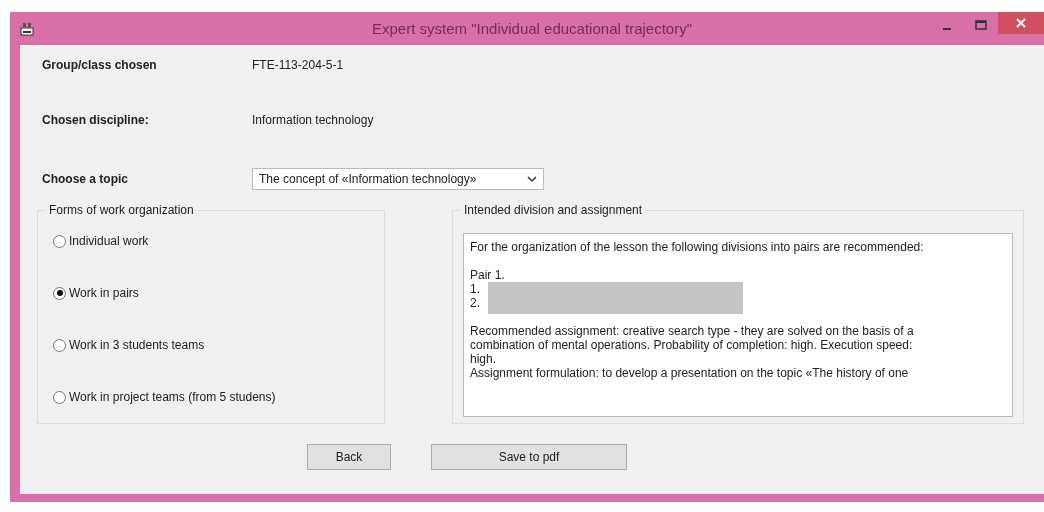 This screenshot has width=1044, height=512. What do you see at coordinates (529, 457) in the screenshot?
I see `action-button: Save to pdf` at bounding box center [529, 457].